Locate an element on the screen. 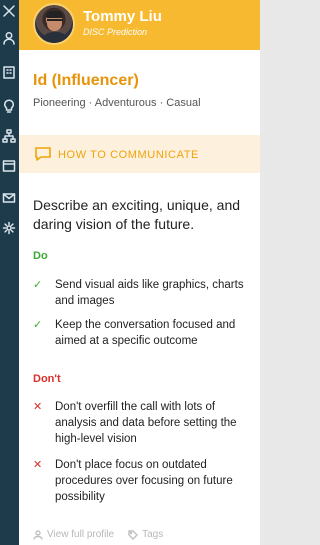 Image resolution: width=320 pixels, height=545 pixels. traits-line: Pioneering · Adventurous · Casual is located at coordinates (117, 103).